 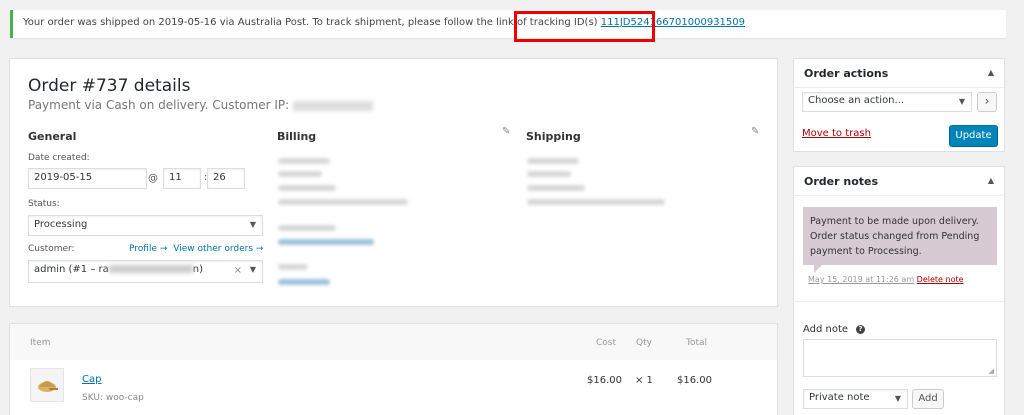 What do you see at coordinates (44, 204) in the screenshot?
I see `status-label: Status:` at bounding box center [44, 204].